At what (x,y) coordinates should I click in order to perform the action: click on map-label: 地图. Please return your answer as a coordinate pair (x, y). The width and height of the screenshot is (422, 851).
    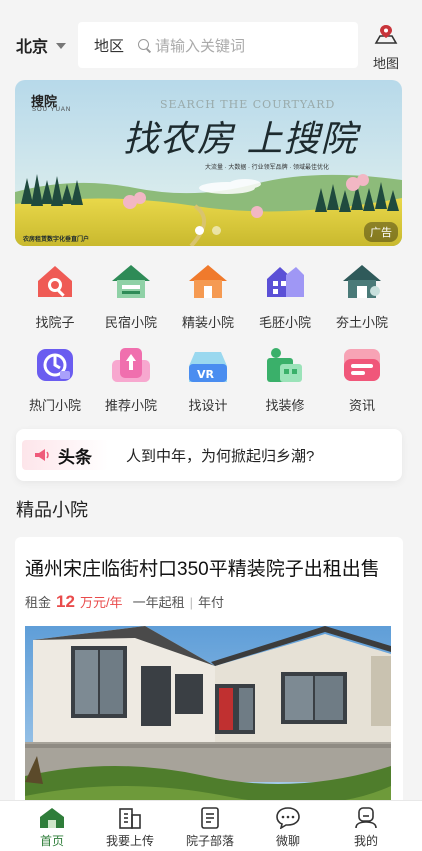
    Looking at the image, I should click on (385, 63).